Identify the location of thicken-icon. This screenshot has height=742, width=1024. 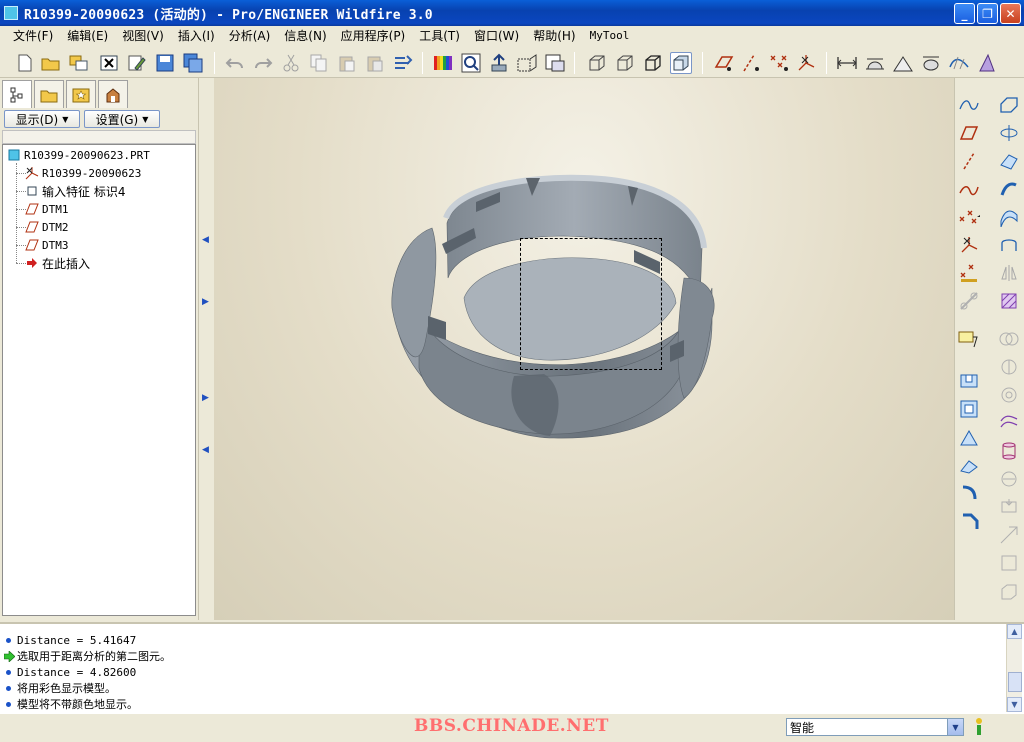
(1009, 479).